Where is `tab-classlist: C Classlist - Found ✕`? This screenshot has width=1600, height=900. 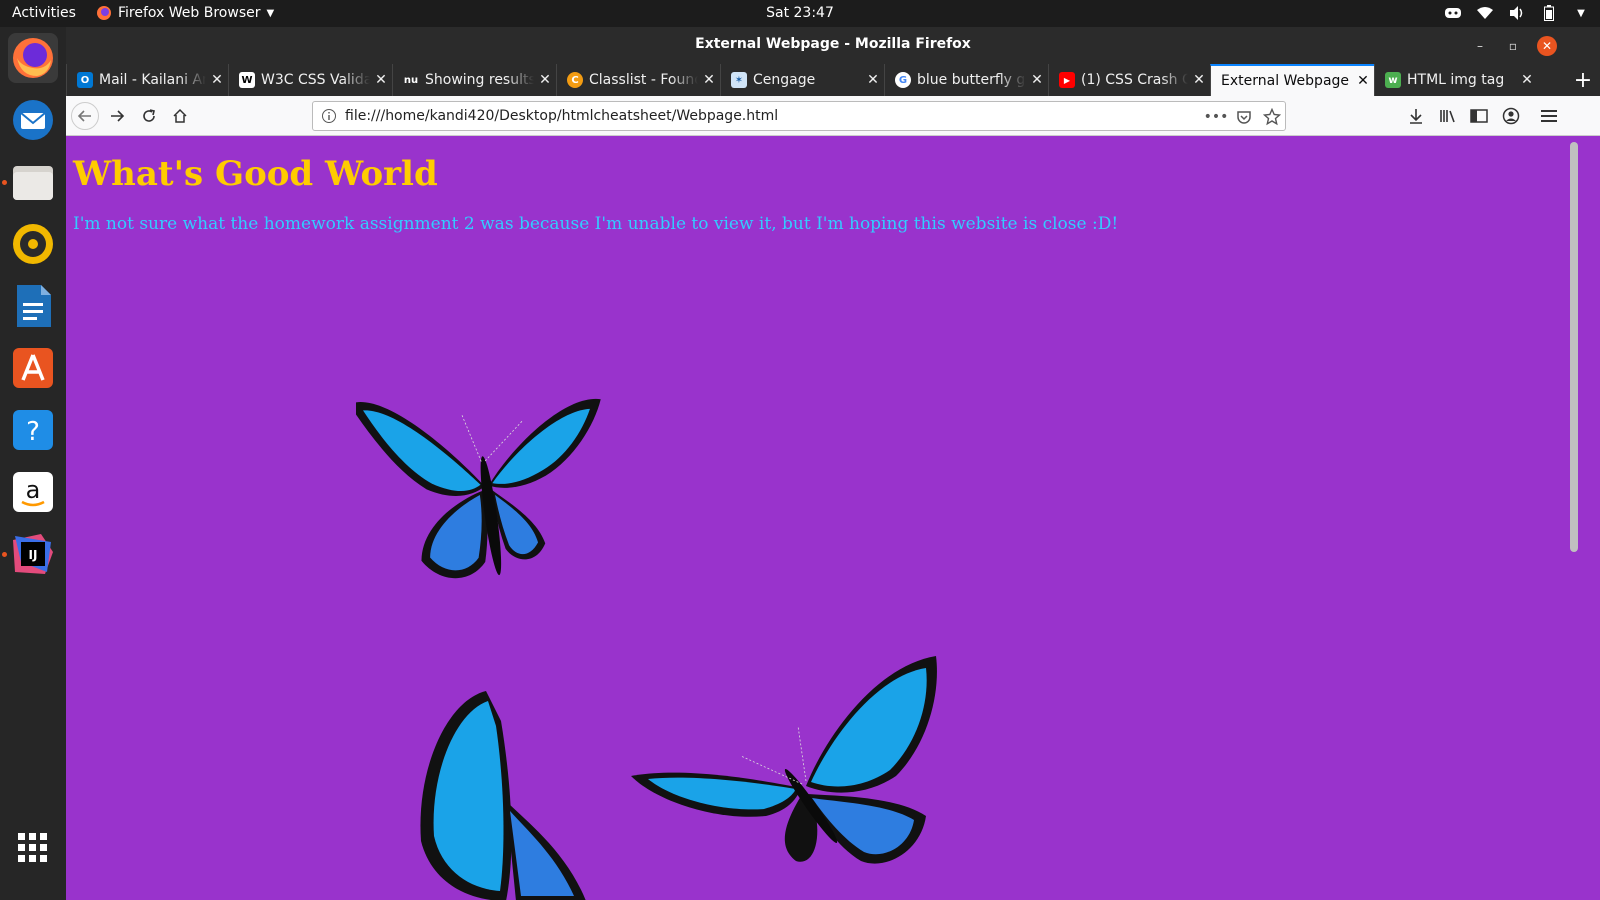 tab-classlist: C Classlist - Found ✕ is located at coordinates (638, 80).